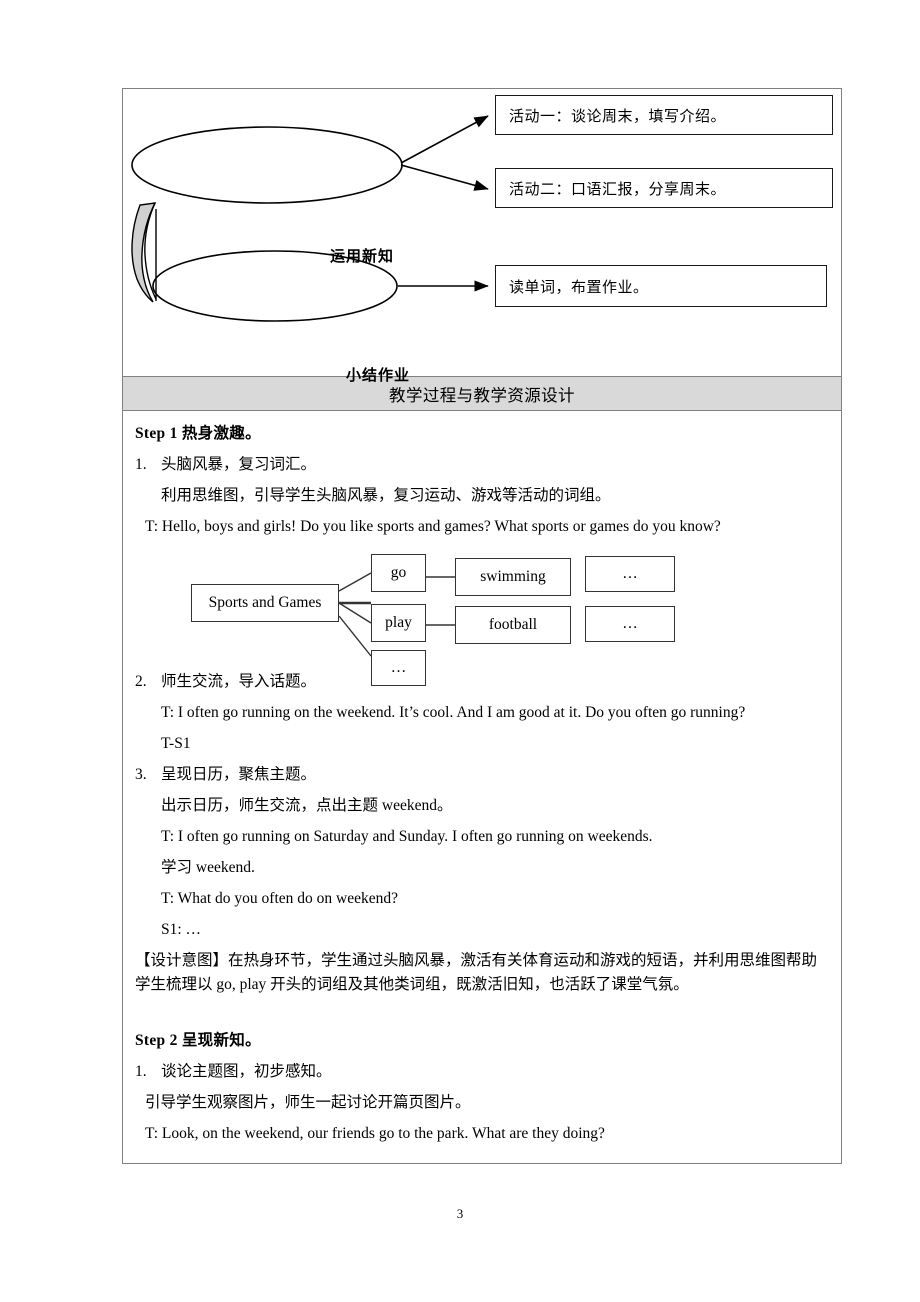 The width and height of the screenshot is (920, 1302). Describe the element at coordinates (265, 603) in the screenshot. I see `mindmap-node-root: Sports and Games` at that location.